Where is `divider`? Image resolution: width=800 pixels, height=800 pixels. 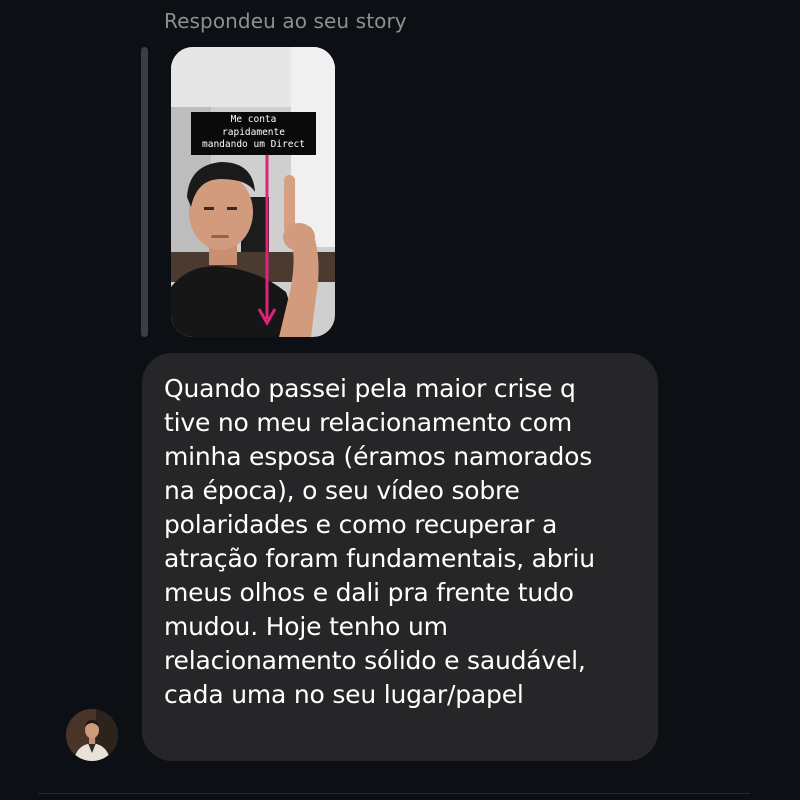
divider is located at coordinates (394, 793).